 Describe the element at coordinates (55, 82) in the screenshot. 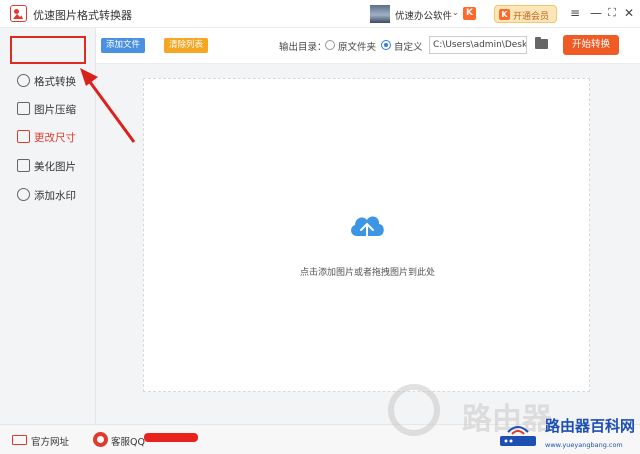

I see `sidebar-item-label: 格式转换` at that location.